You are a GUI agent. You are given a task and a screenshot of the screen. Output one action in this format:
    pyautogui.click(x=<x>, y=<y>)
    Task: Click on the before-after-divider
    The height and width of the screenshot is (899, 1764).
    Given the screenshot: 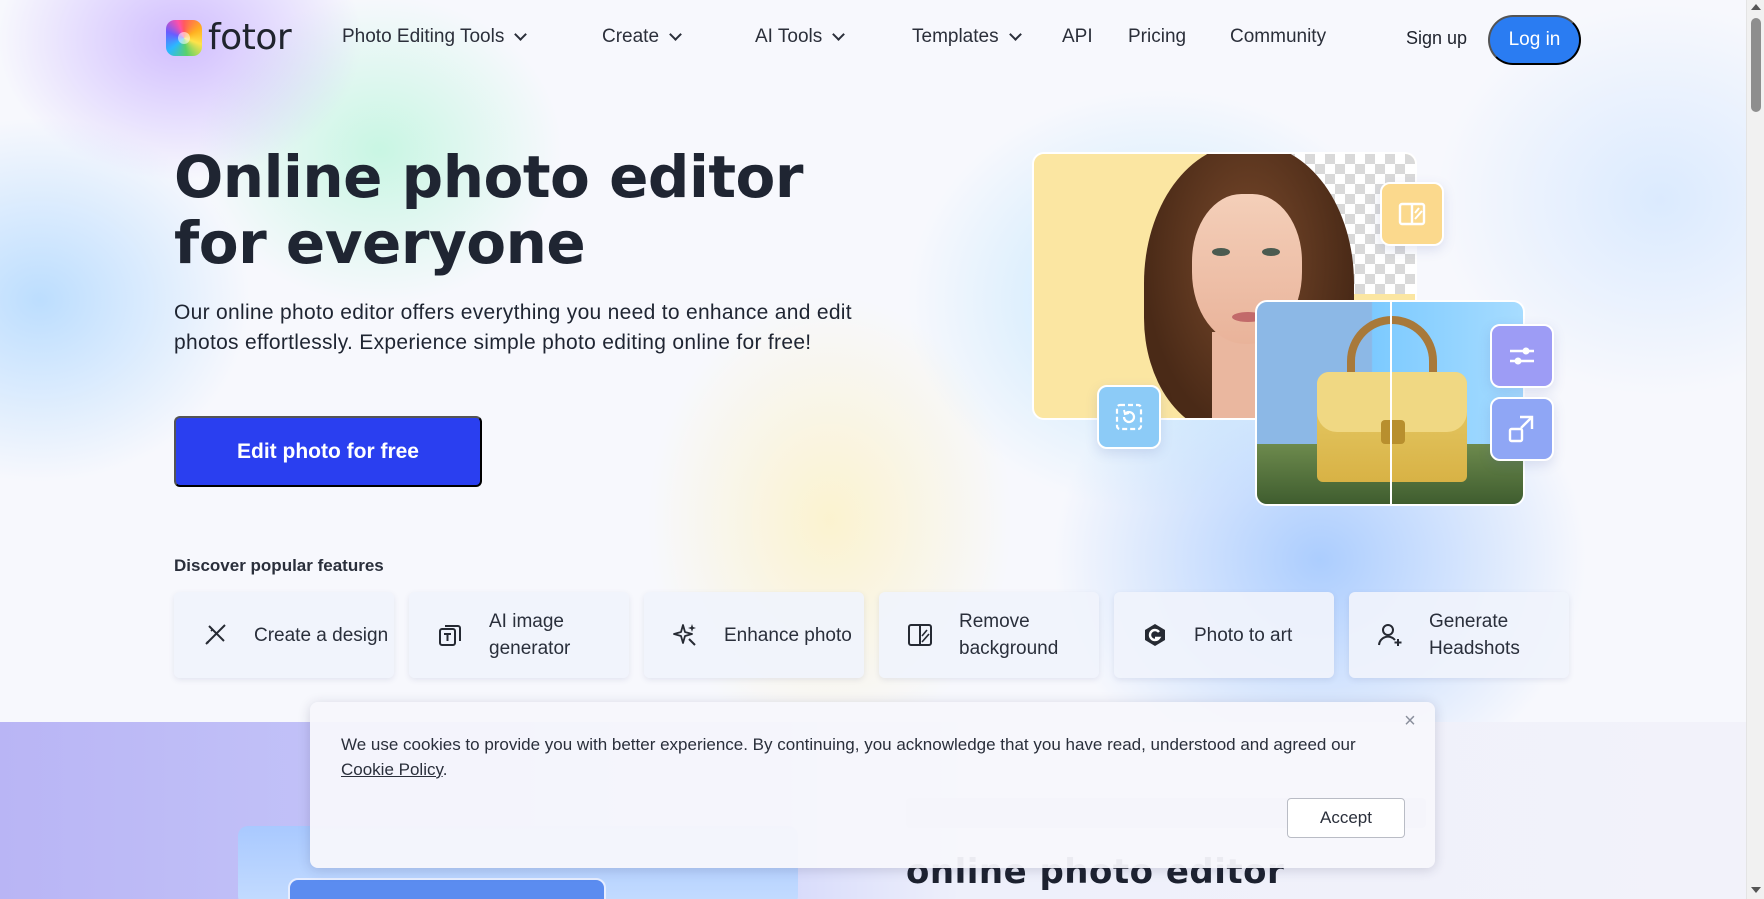 What is the action you would take?
    pyautogui.click(x=1391, y=403)
    